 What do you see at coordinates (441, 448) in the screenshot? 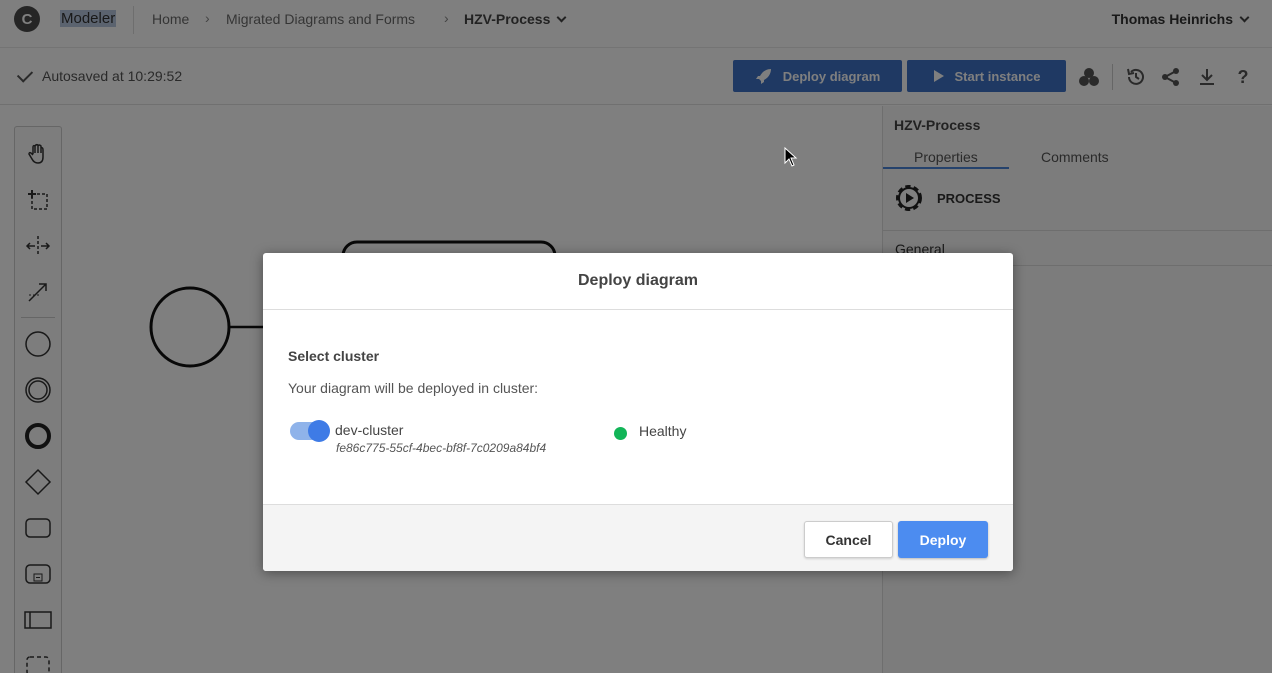
I see `cluster-id: fe86c775-55cf-4bec-bf8f-7c0209a84bf4` at bounding box center [441, 448].